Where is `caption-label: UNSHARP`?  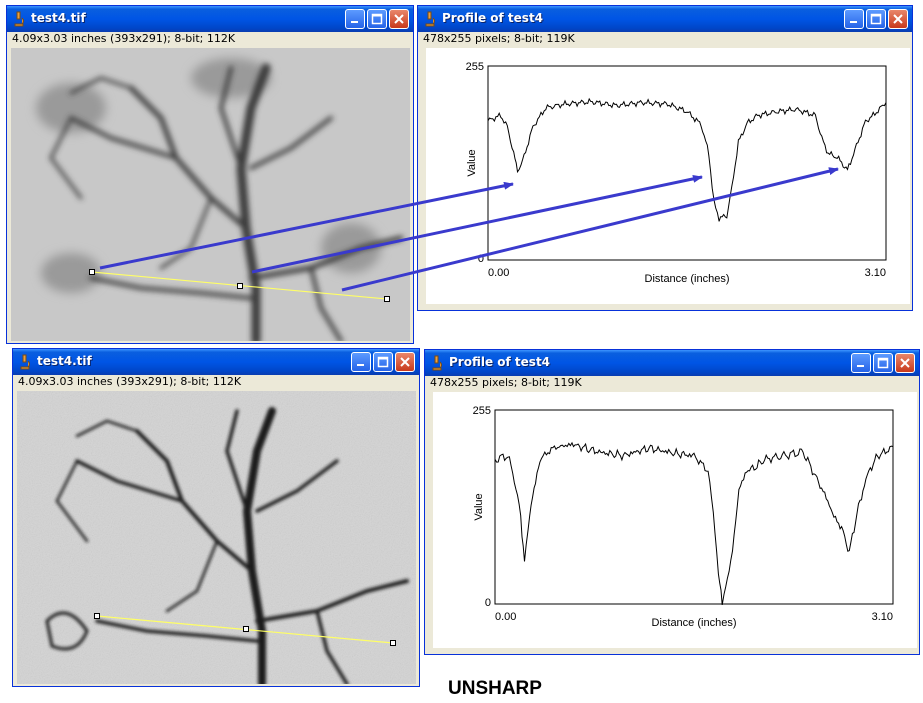 caption-label: UNSHARP is located at coordinates (495, 688).